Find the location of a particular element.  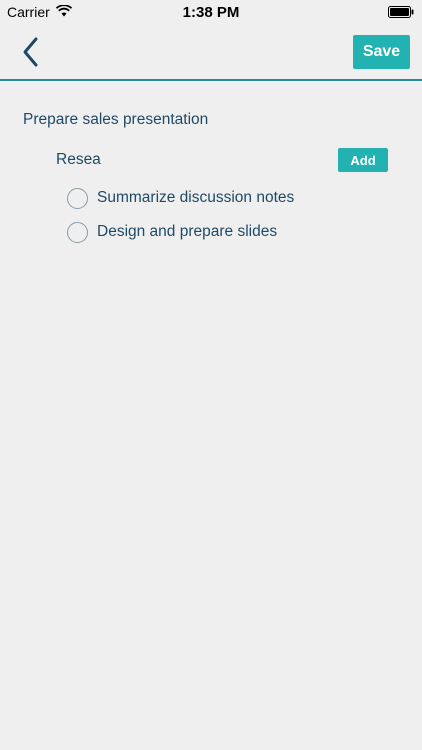

checklist-item: Design and prepare slides is located at coordinates (180, 232).